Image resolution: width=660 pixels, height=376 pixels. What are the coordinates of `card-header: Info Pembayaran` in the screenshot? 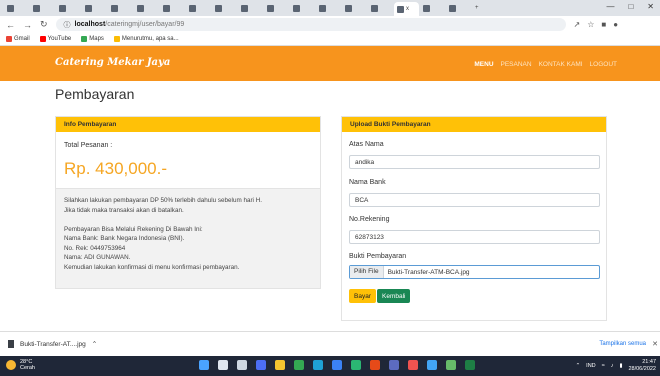 It's located at (188, 124).